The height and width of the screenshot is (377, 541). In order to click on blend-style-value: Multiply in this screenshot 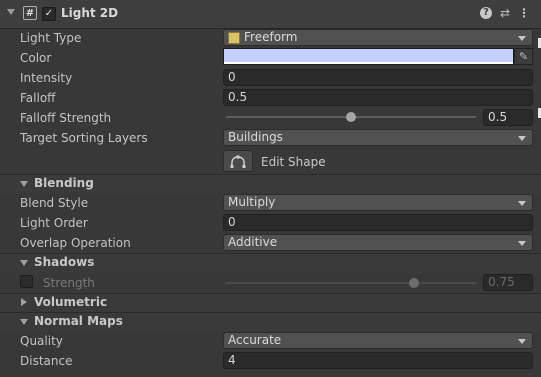, I will do `click(252, 202)`.